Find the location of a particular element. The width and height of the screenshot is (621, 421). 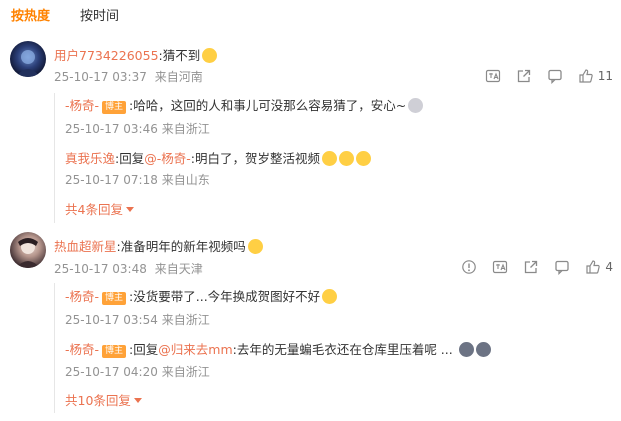

reply-meta: 25-10-17 04:20 来自浙江 is located at coordinates (137, 371).